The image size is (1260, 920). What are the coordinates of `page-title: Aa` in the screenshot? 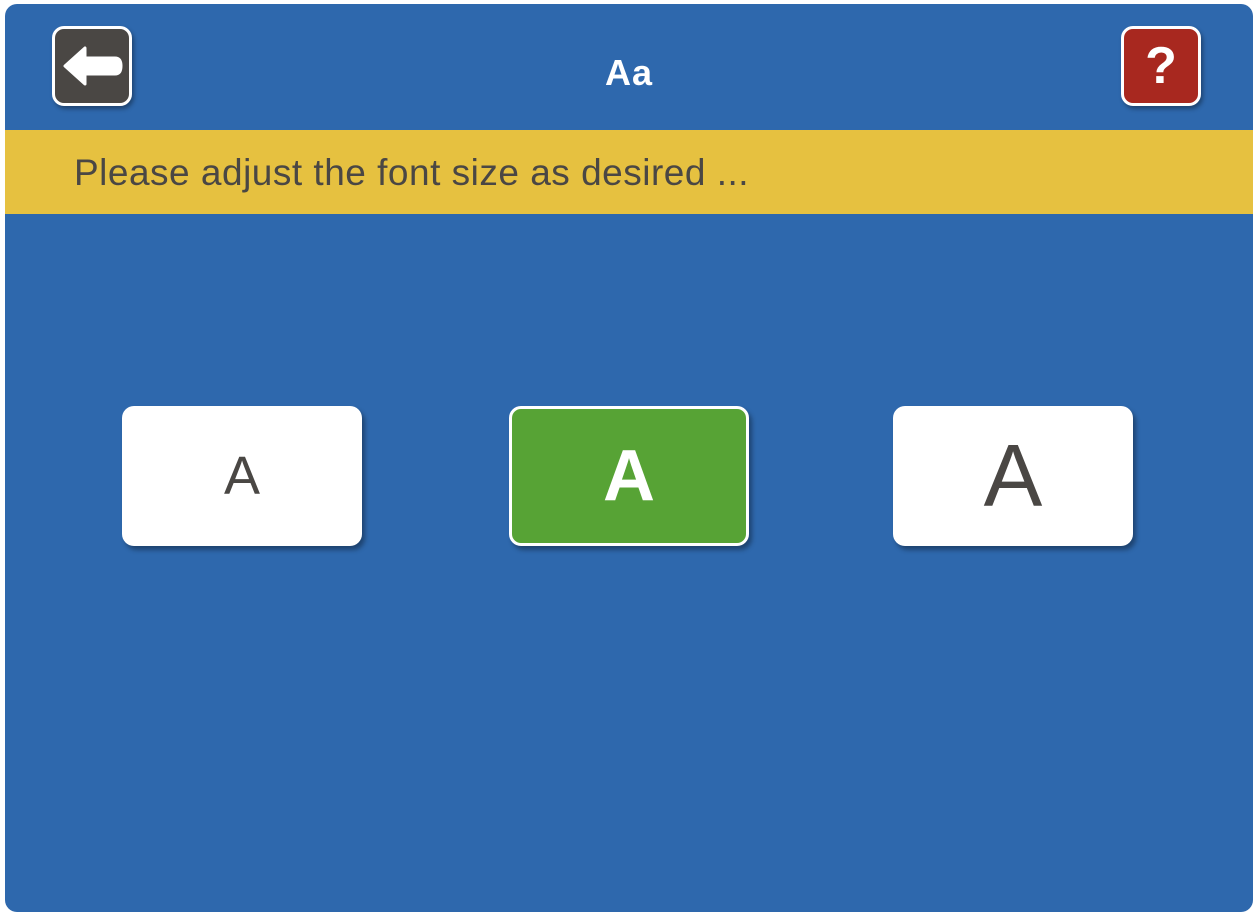 It's located at (629, 72).